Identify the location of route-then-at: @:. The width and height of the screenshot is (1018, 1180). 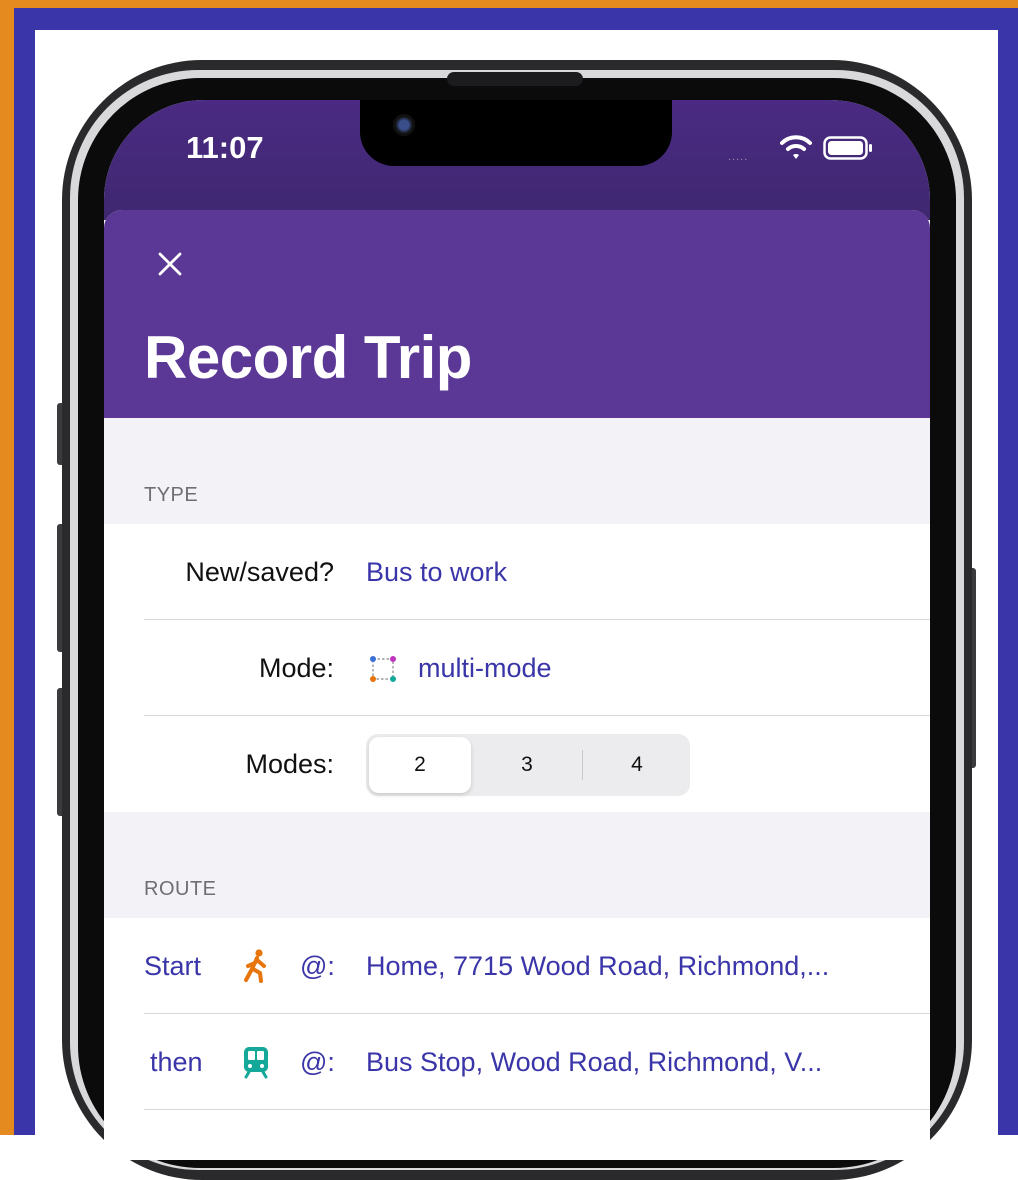
(317, 1062).